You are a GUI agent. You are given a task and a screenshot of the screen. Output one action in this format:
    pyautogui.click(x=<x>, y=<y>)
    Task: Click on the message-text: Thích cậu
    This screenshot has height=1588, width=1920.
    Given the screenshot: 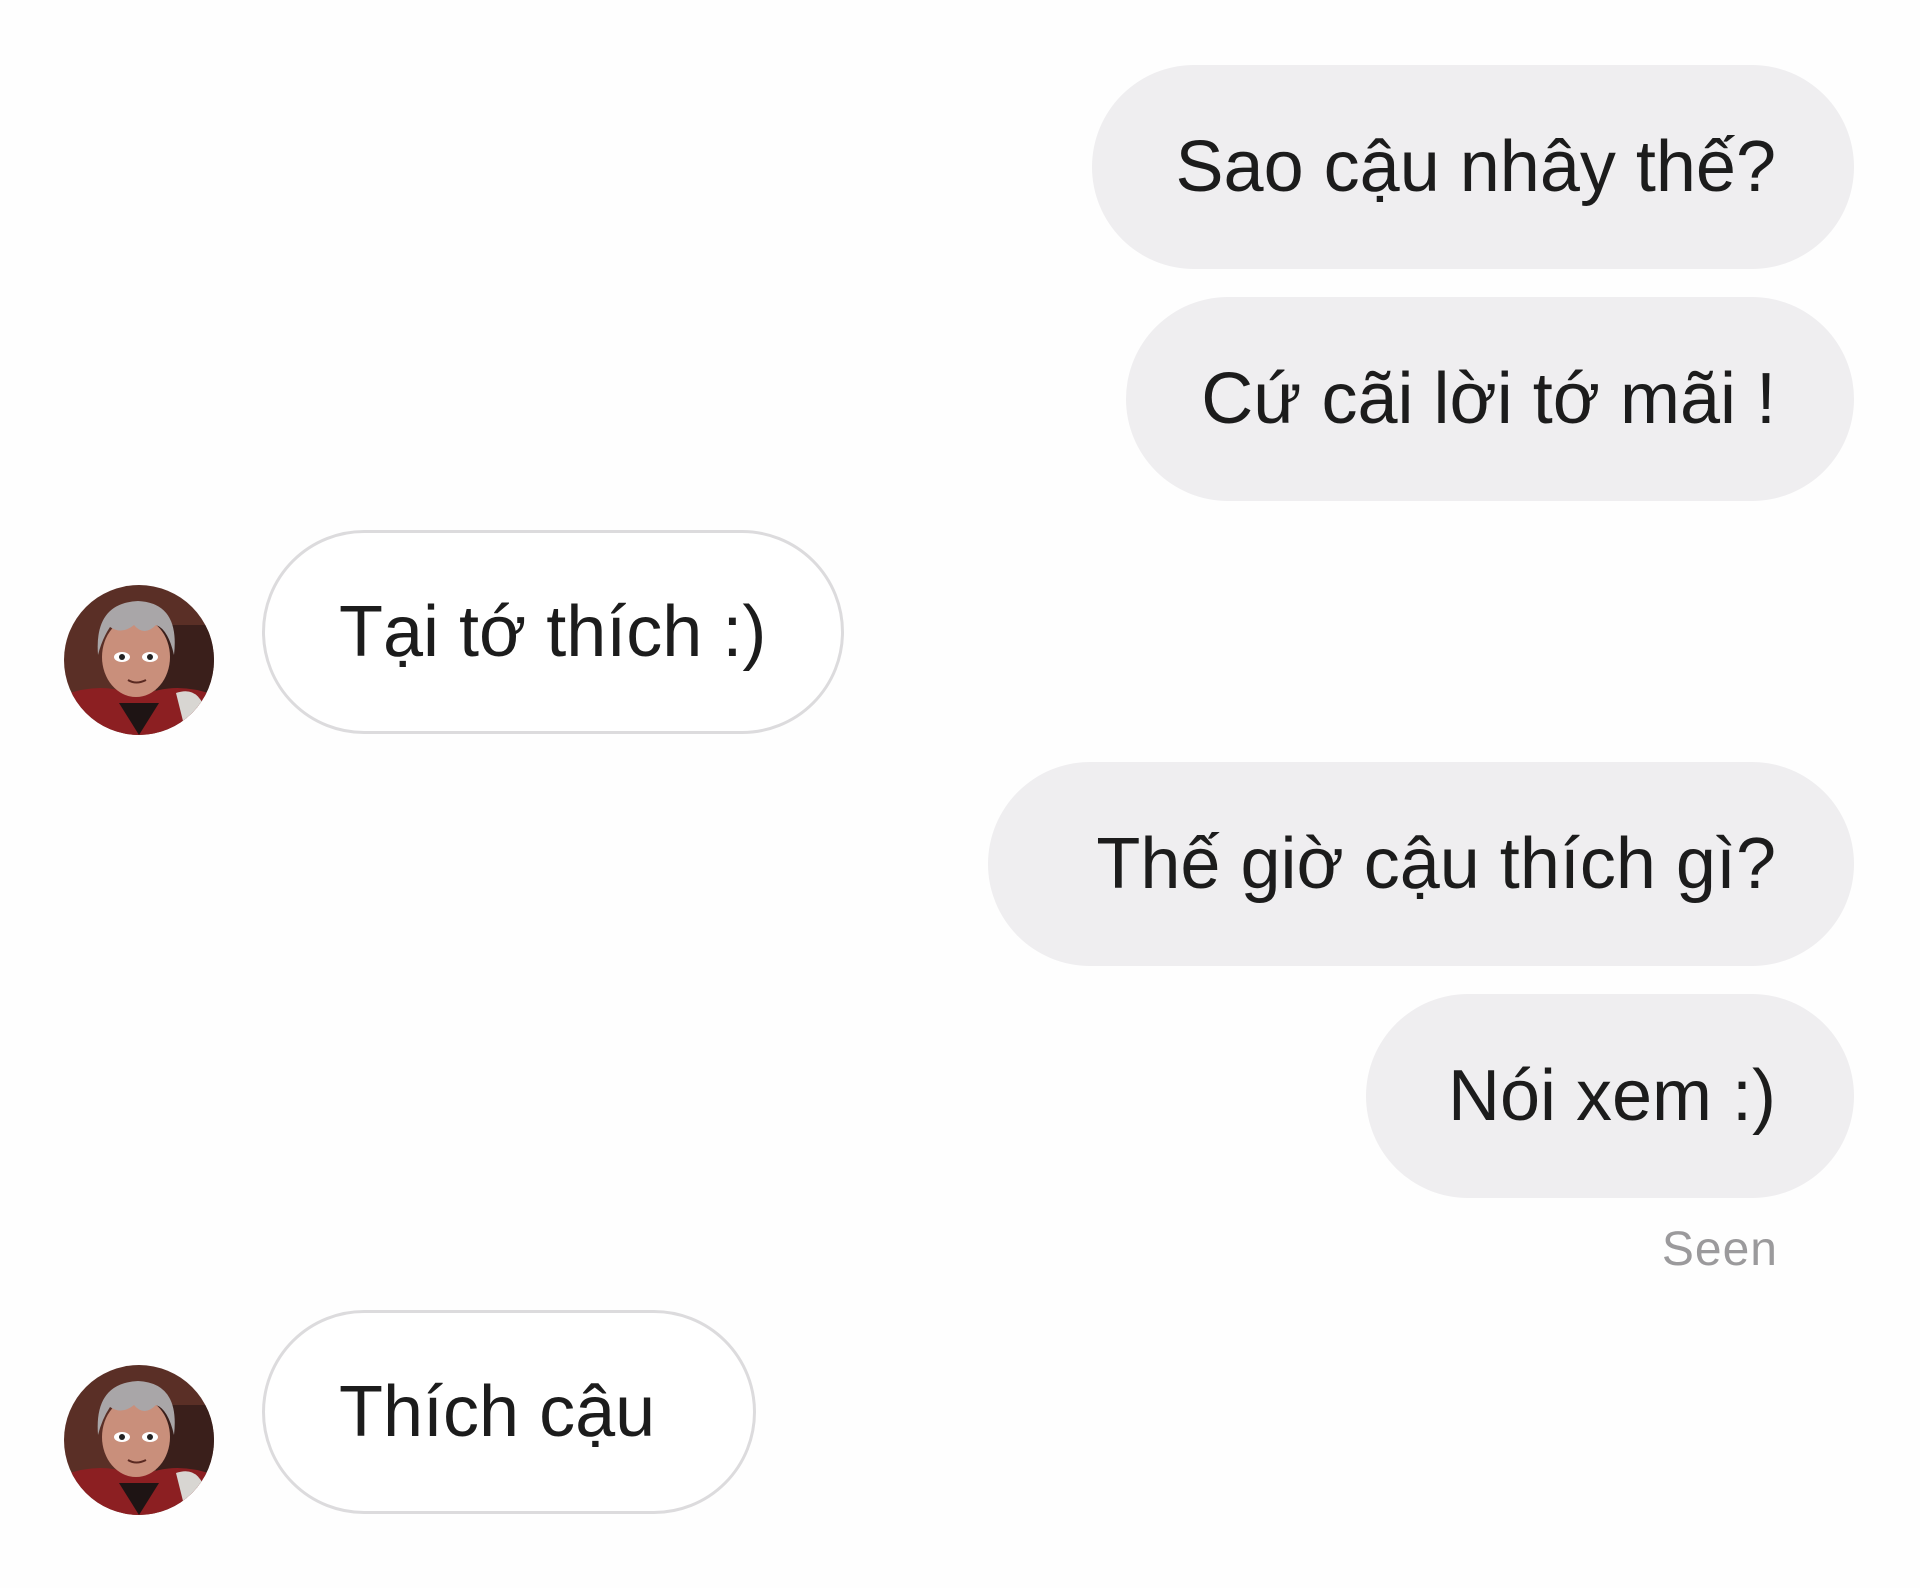 What is the action you would take?
    pyautogui.click(x=497, y=1412)
    